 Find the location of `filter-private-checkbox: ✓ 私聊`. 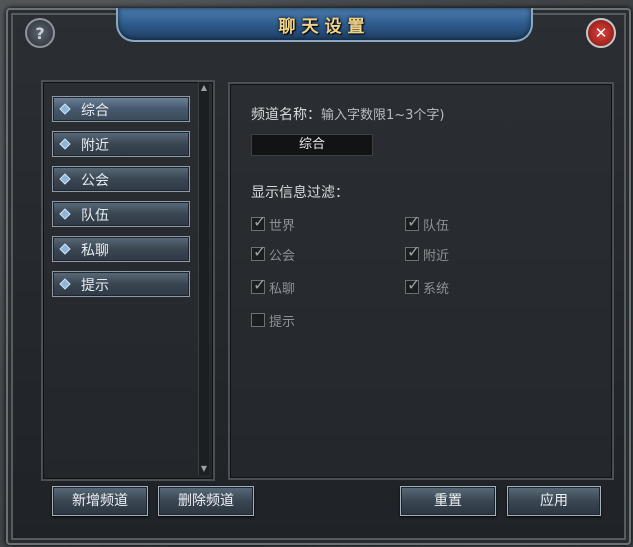

filter-private-checkbox: ✓ 私聊 is located at coordinates (273, 286).